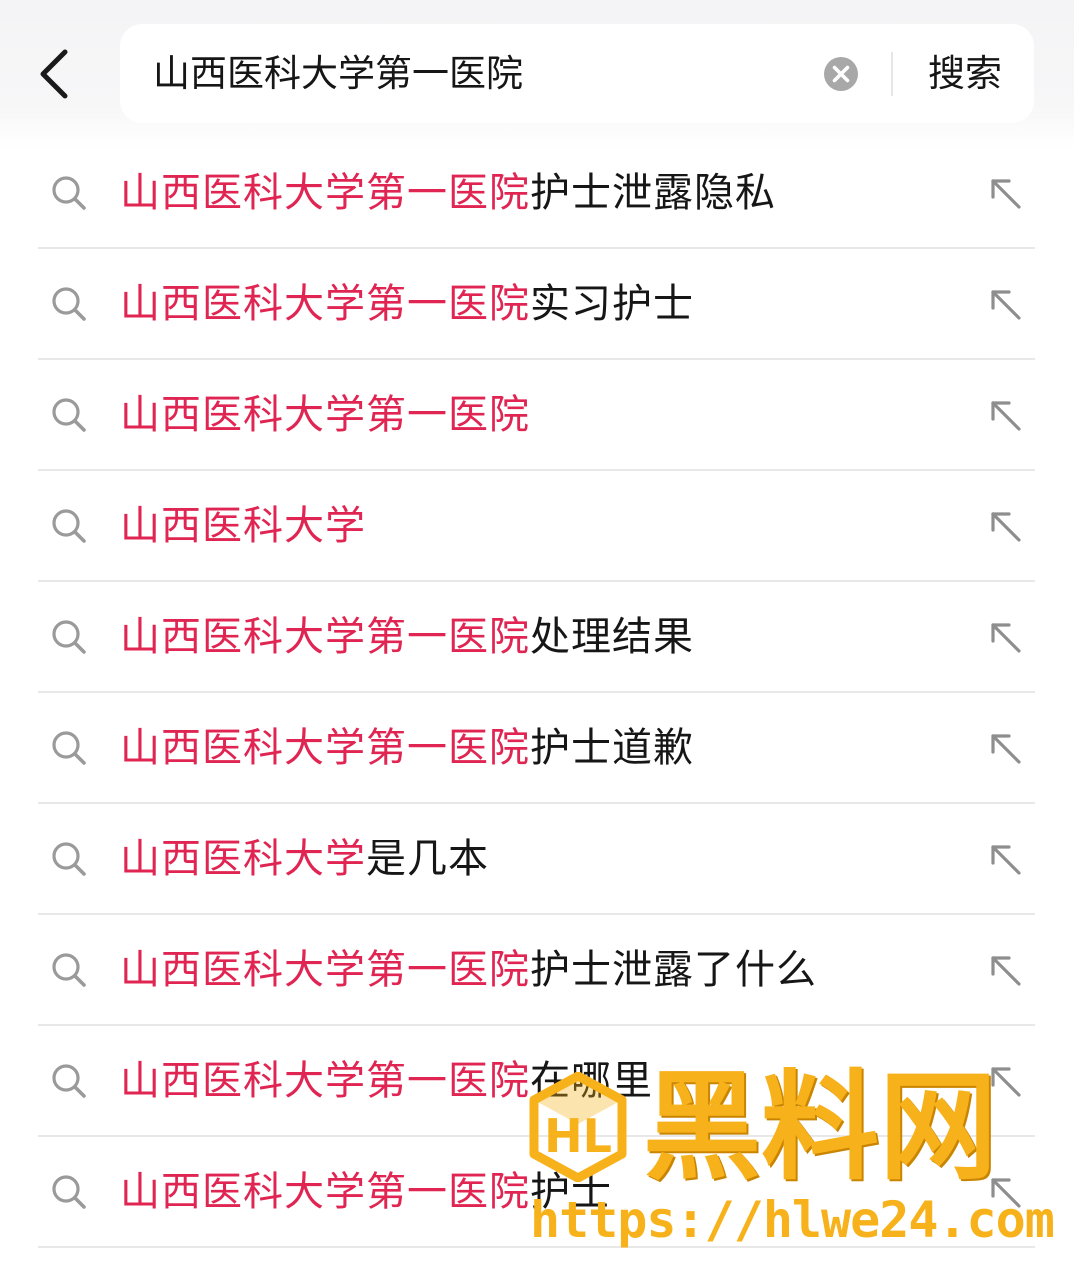  I want to click on suggestion-rest: 实习护士, so click(612, 304).